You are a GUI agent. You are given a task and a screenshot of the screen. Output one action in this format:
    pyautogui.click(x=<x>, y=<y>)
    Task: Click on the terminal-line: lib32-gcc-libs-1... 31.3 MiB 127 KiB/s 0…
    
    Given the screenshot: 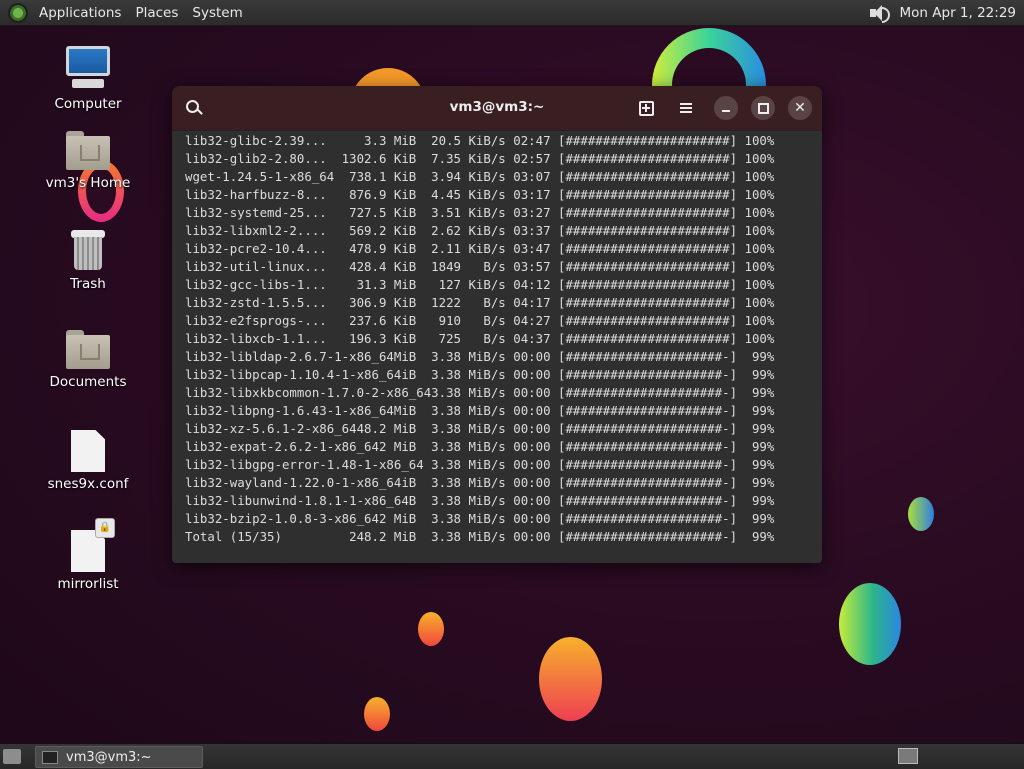 What is the action you would take?
    pyautogui.click(x=480, y=284)
    